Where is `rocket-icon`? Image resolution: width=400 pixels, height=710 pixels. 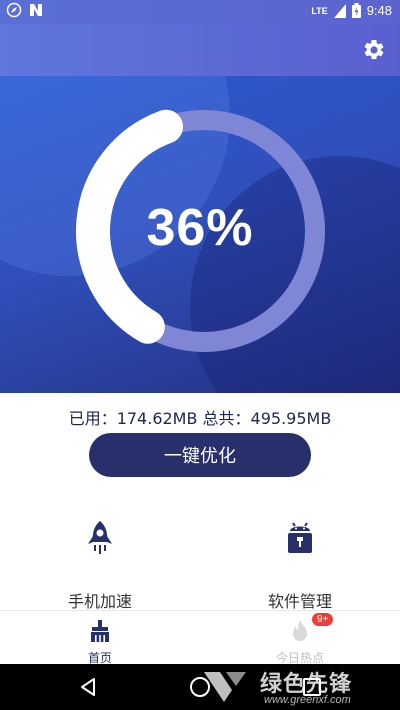
rocket-icon is located at coordinates (100, 537).